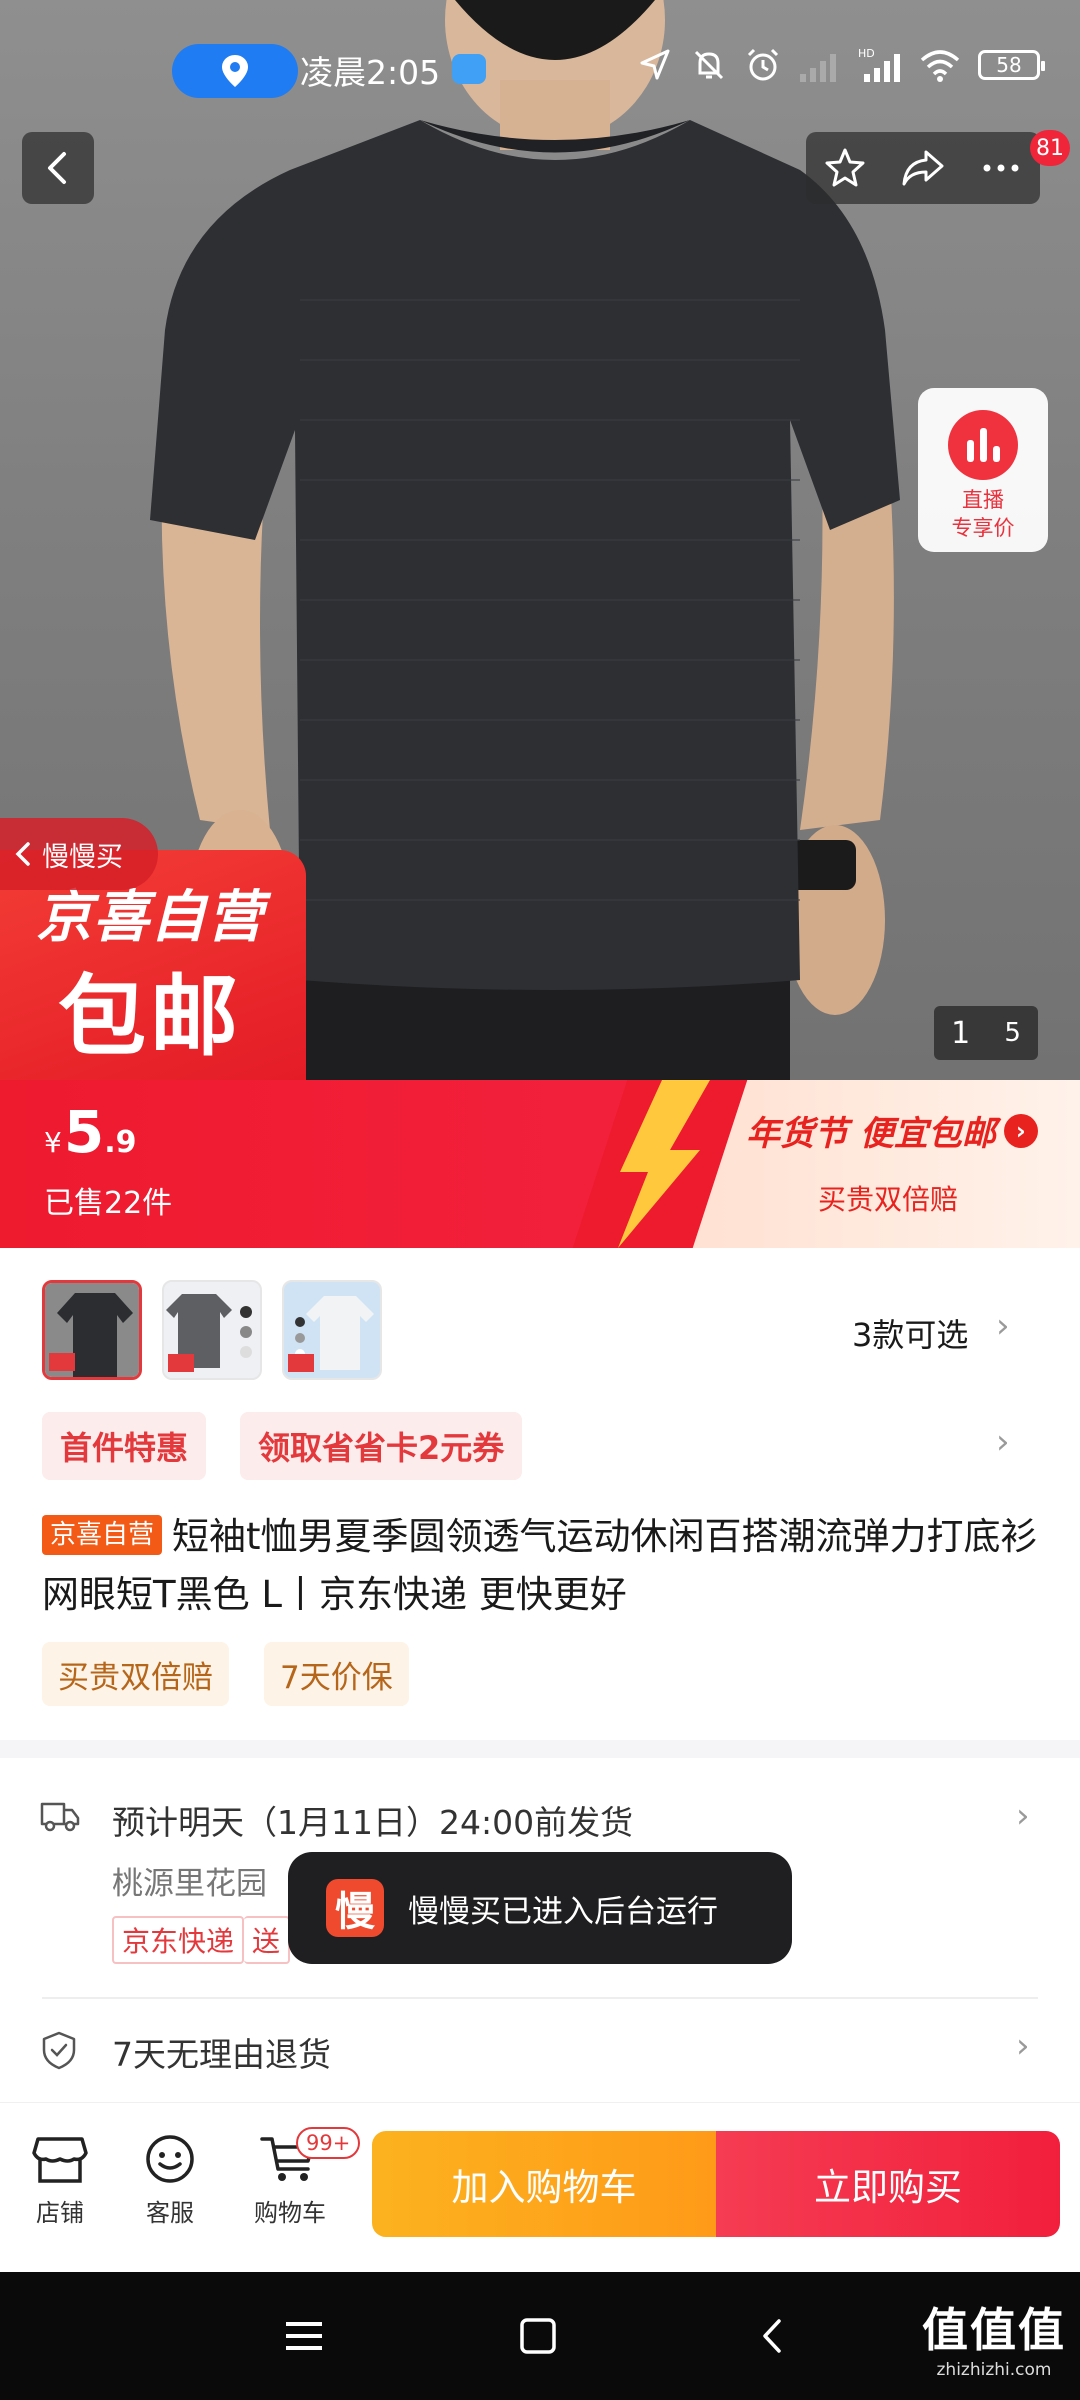  I want to click on variant-thumb-white, so click(332, 1330).